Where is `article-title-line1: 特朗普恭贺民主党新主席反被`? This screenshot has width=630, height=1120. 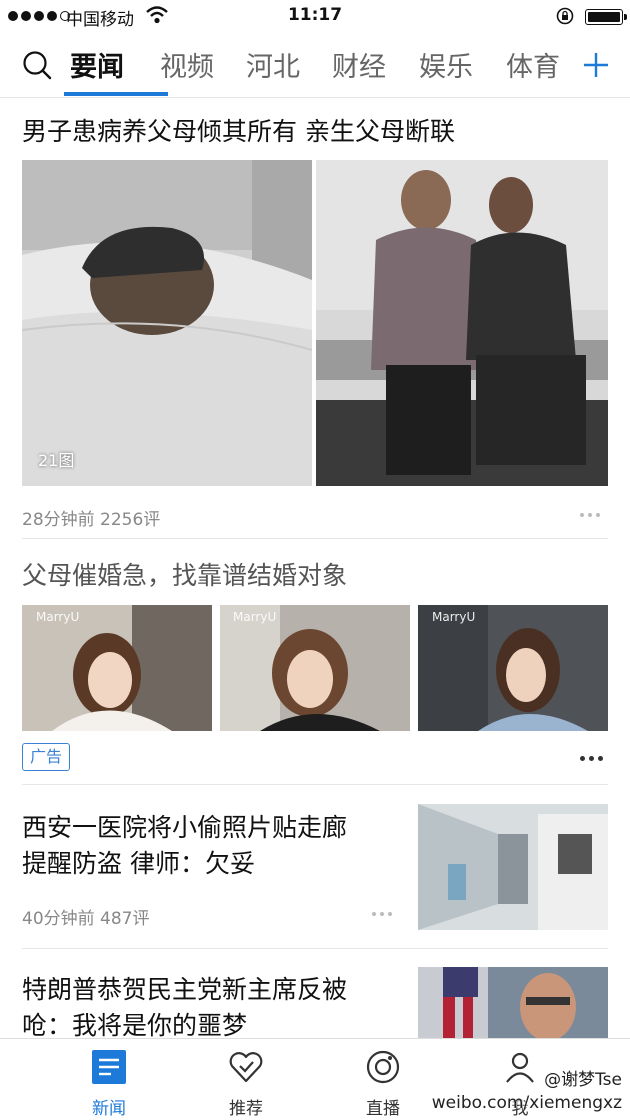
article-title-line1: 特朗普恭贺民主党新主席反被 is located at coordinates (184, 988).